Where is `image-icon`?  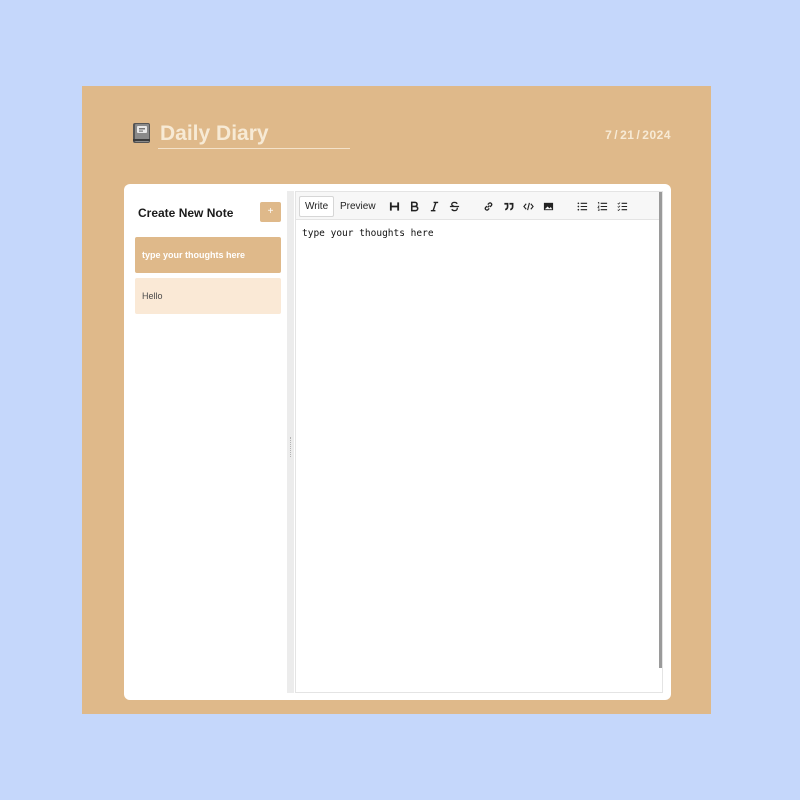 image-icon is located at coordinates (548, 206).